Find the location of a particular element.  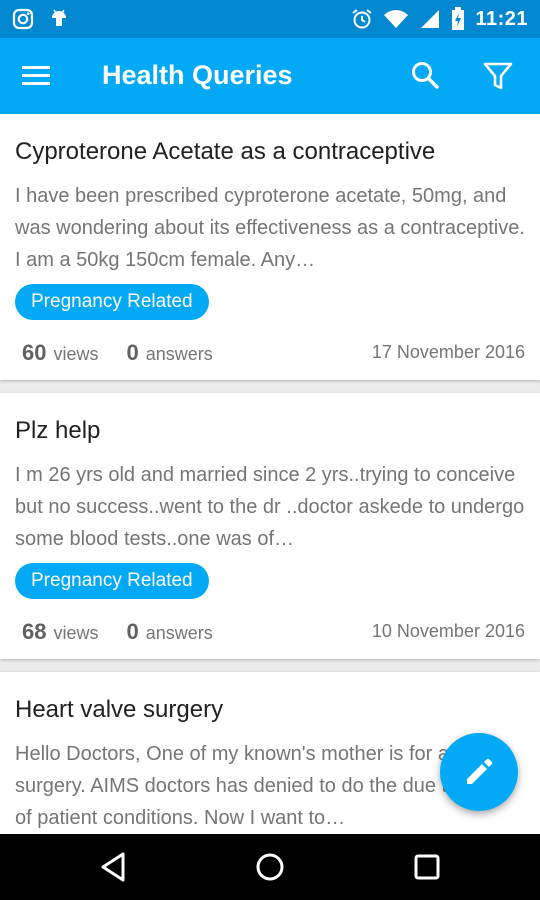

back-button is located at coordinates (114, 867).